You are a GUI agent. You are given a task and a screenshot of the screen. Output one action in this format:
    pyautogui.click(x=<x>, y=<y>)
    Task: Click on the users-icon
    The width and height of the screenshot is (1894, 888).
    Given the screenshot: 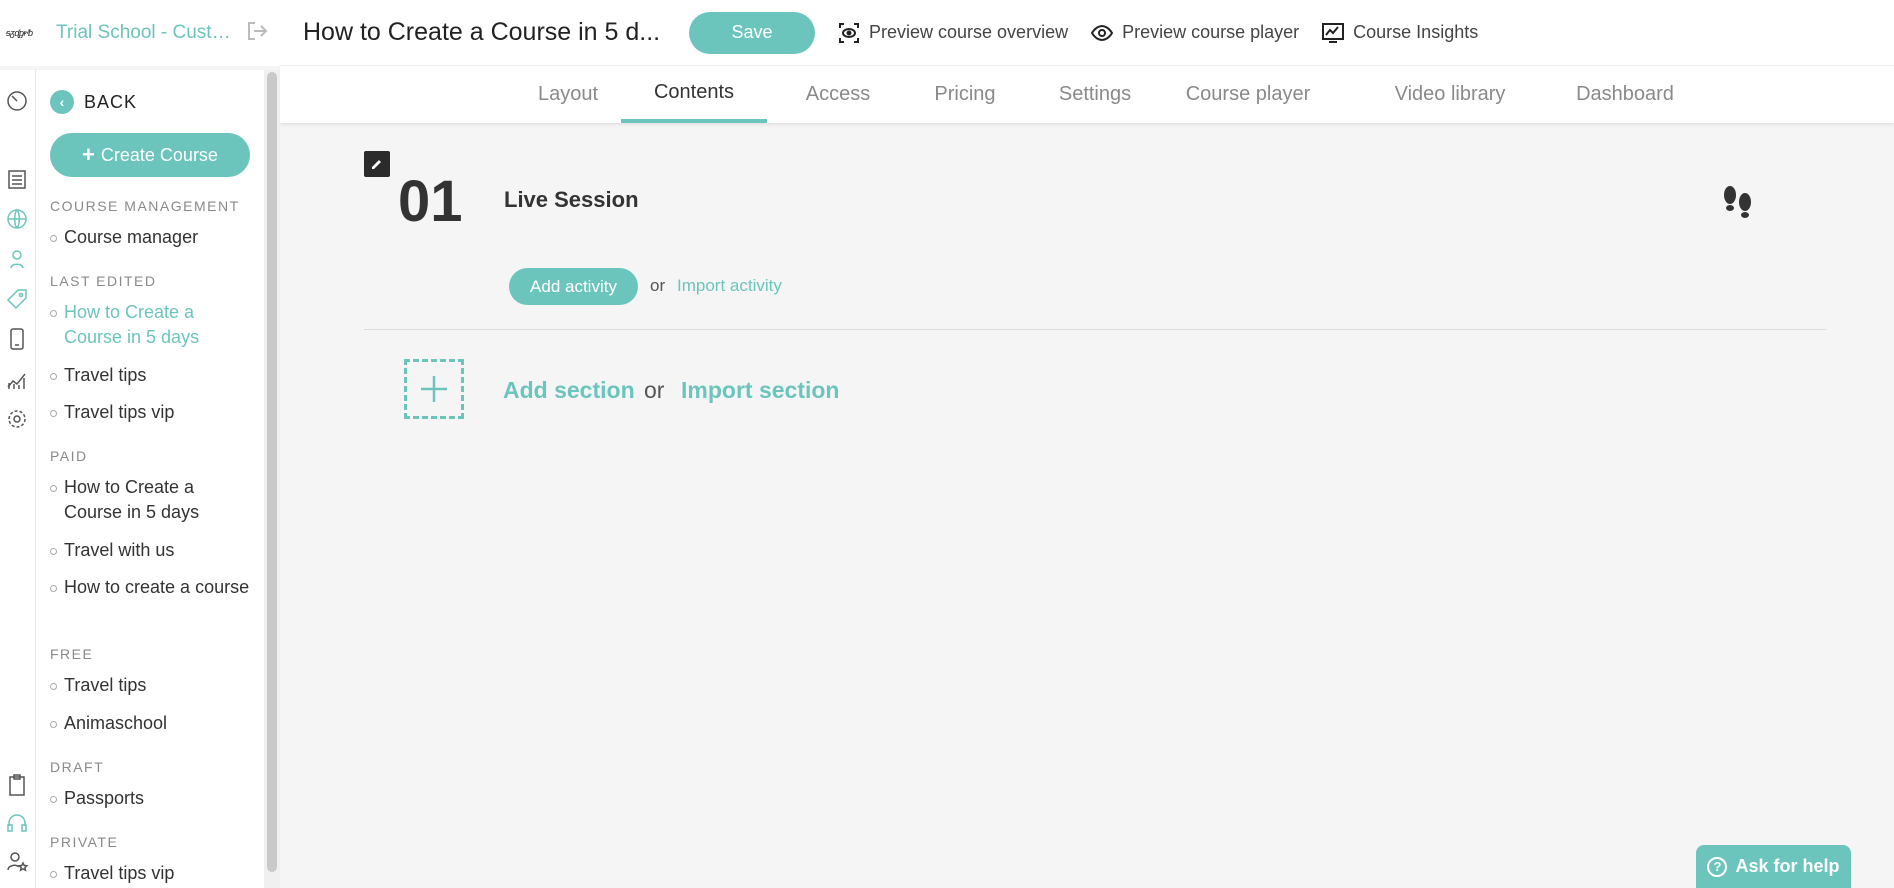 What is the action you would take?
    pyautogui.click(x=17, y=259)
    